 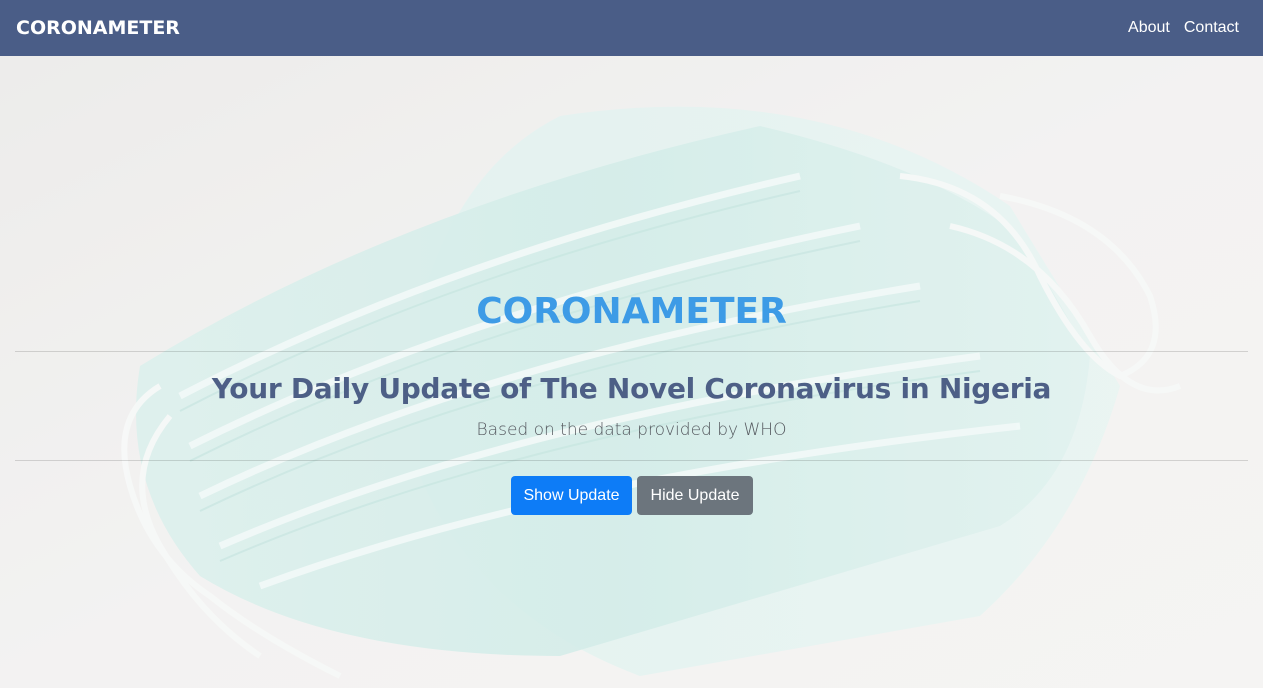 I want to click on hero-title: CORONAMETER, so click(x=631, y=311).